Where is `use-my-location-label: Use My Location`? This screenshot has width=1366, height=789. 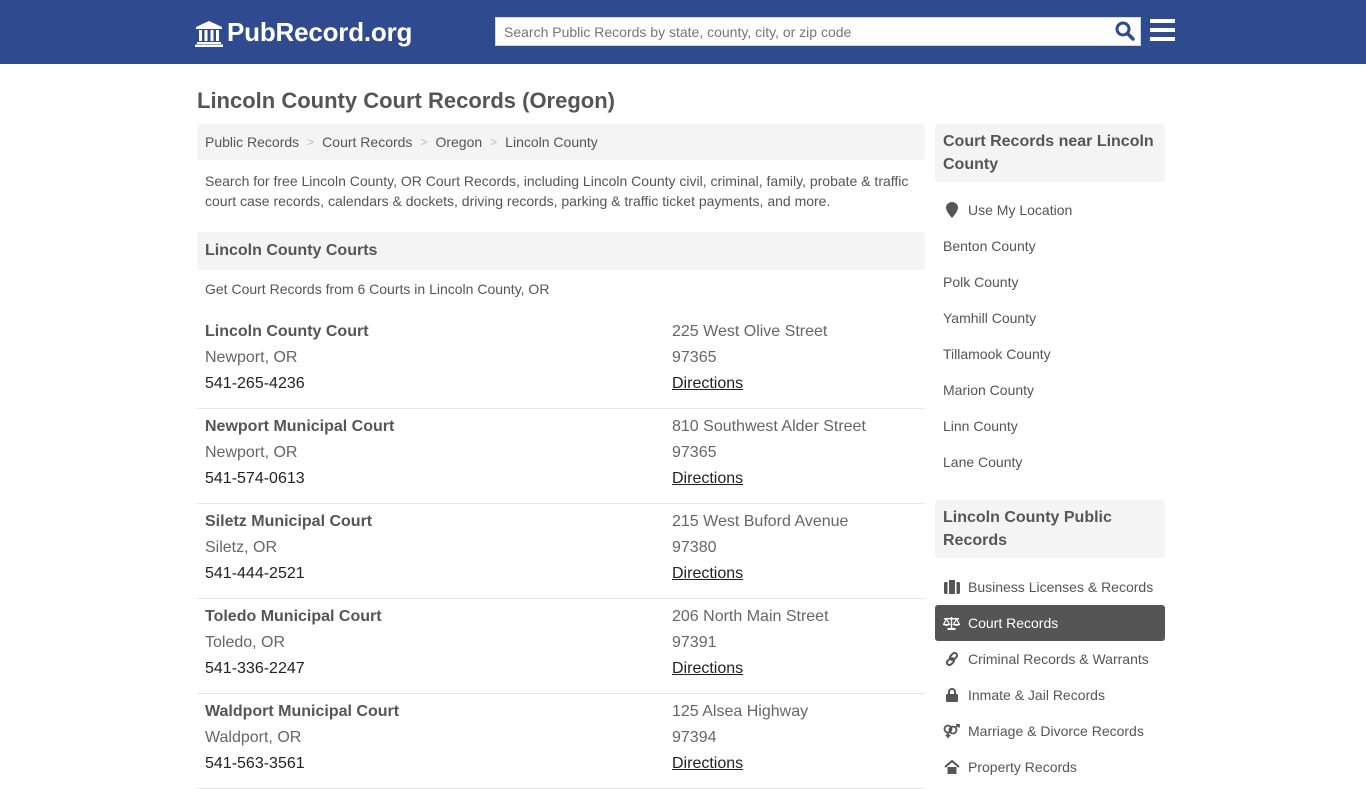 use-my-location-label: Use My Location is located at coordinates (1020, 210).